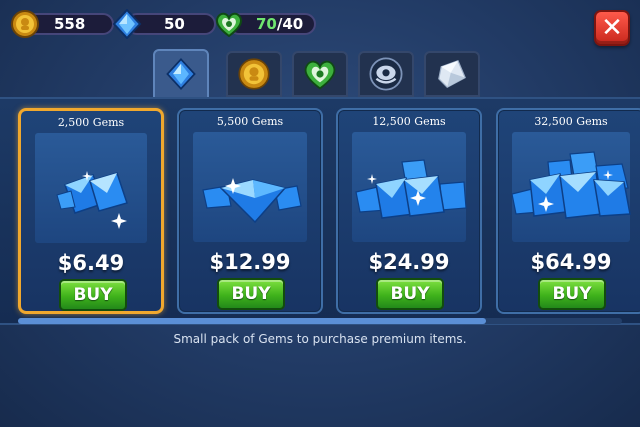 This screenshot has width=640, height=427. I want to click on offers-scrollbar, so click(320, 321).